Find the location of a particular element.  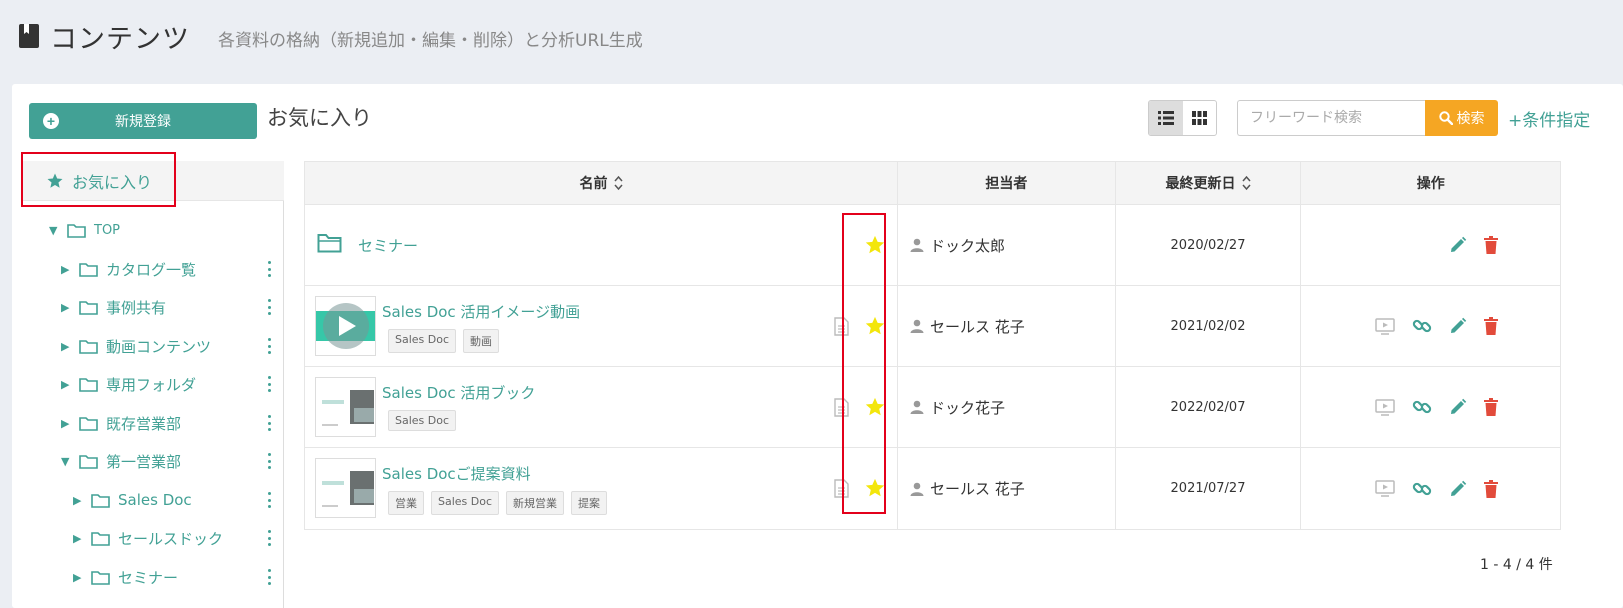

document-icon is located at coordinates (841, 407).